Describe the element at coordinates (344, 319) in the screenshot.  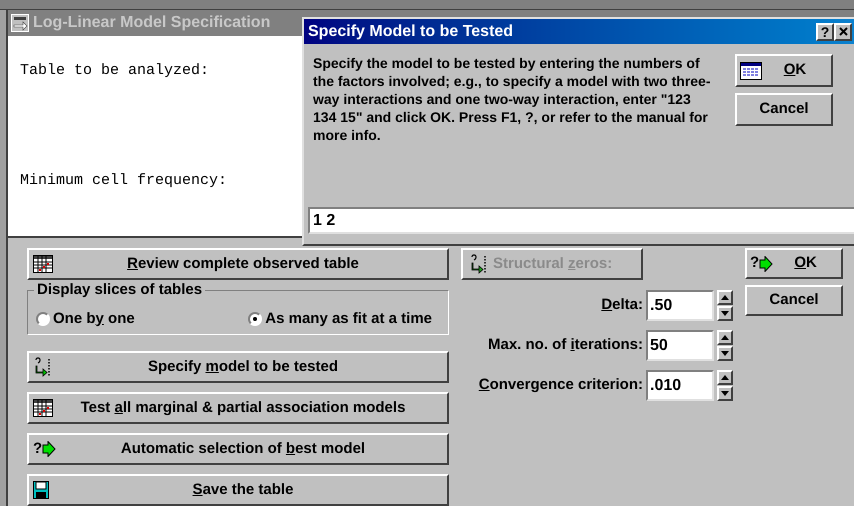
I see `radio-option: As many as fit at a time` at that location.